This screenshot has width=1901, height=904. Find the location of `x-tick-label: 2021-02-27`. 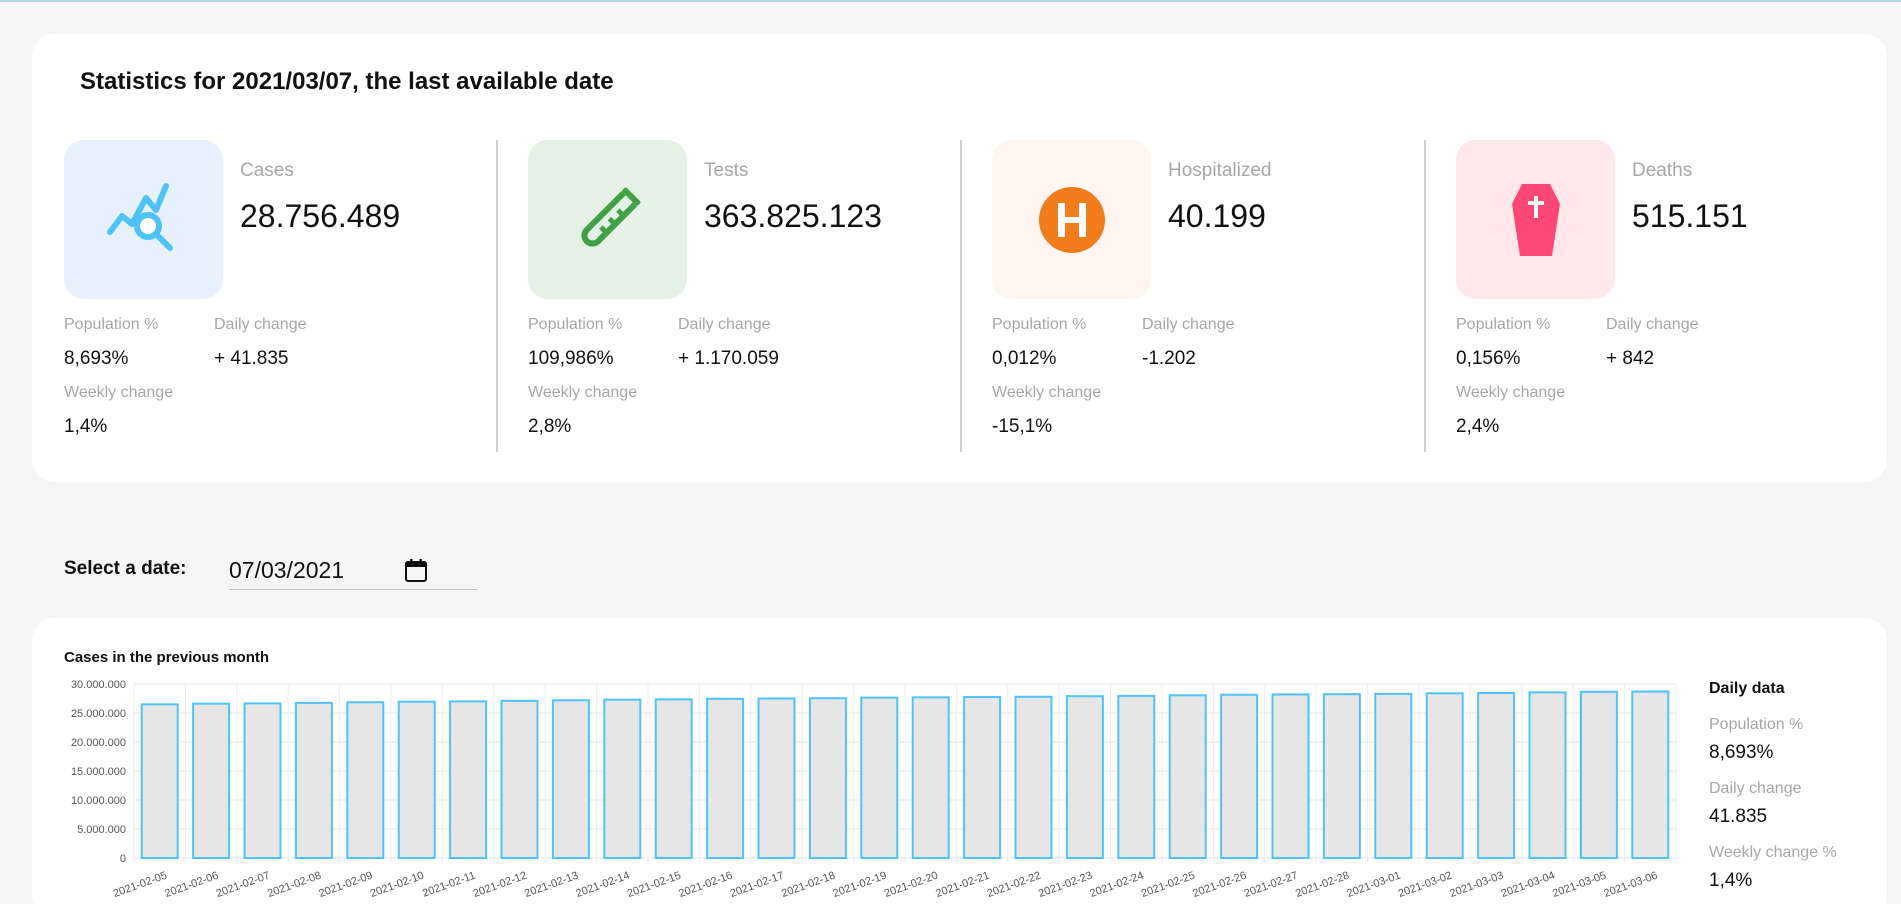

x-tick-label: 2021-02-27 is located at coordinates (1271, 885).